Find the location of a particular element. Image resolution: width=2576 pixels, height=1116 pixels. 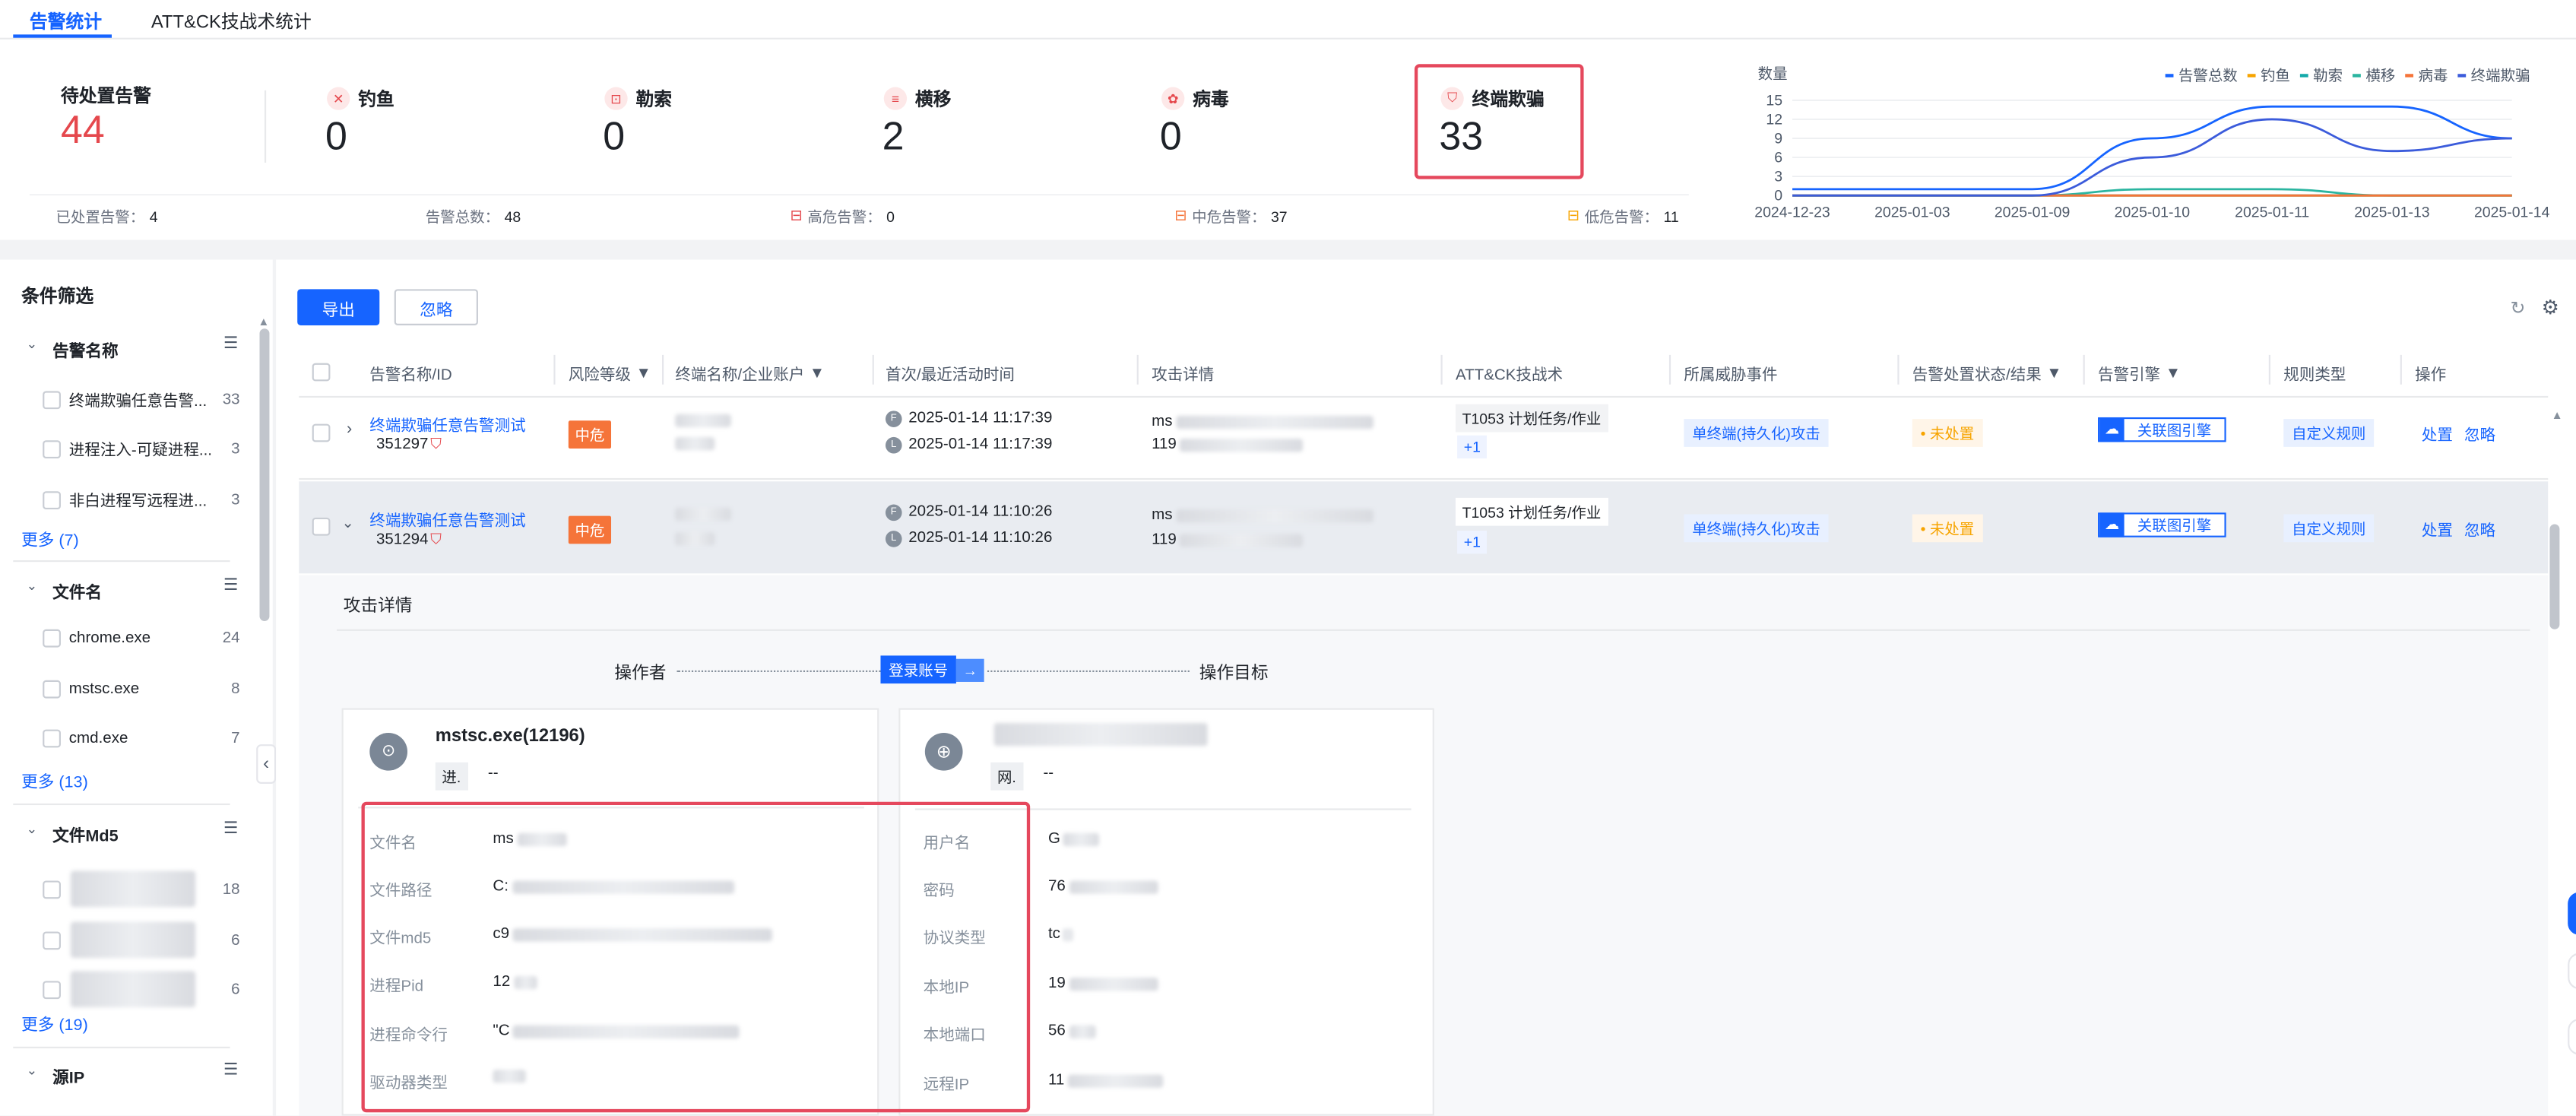

export-button: 导出 is located at coordinates (338, 307).